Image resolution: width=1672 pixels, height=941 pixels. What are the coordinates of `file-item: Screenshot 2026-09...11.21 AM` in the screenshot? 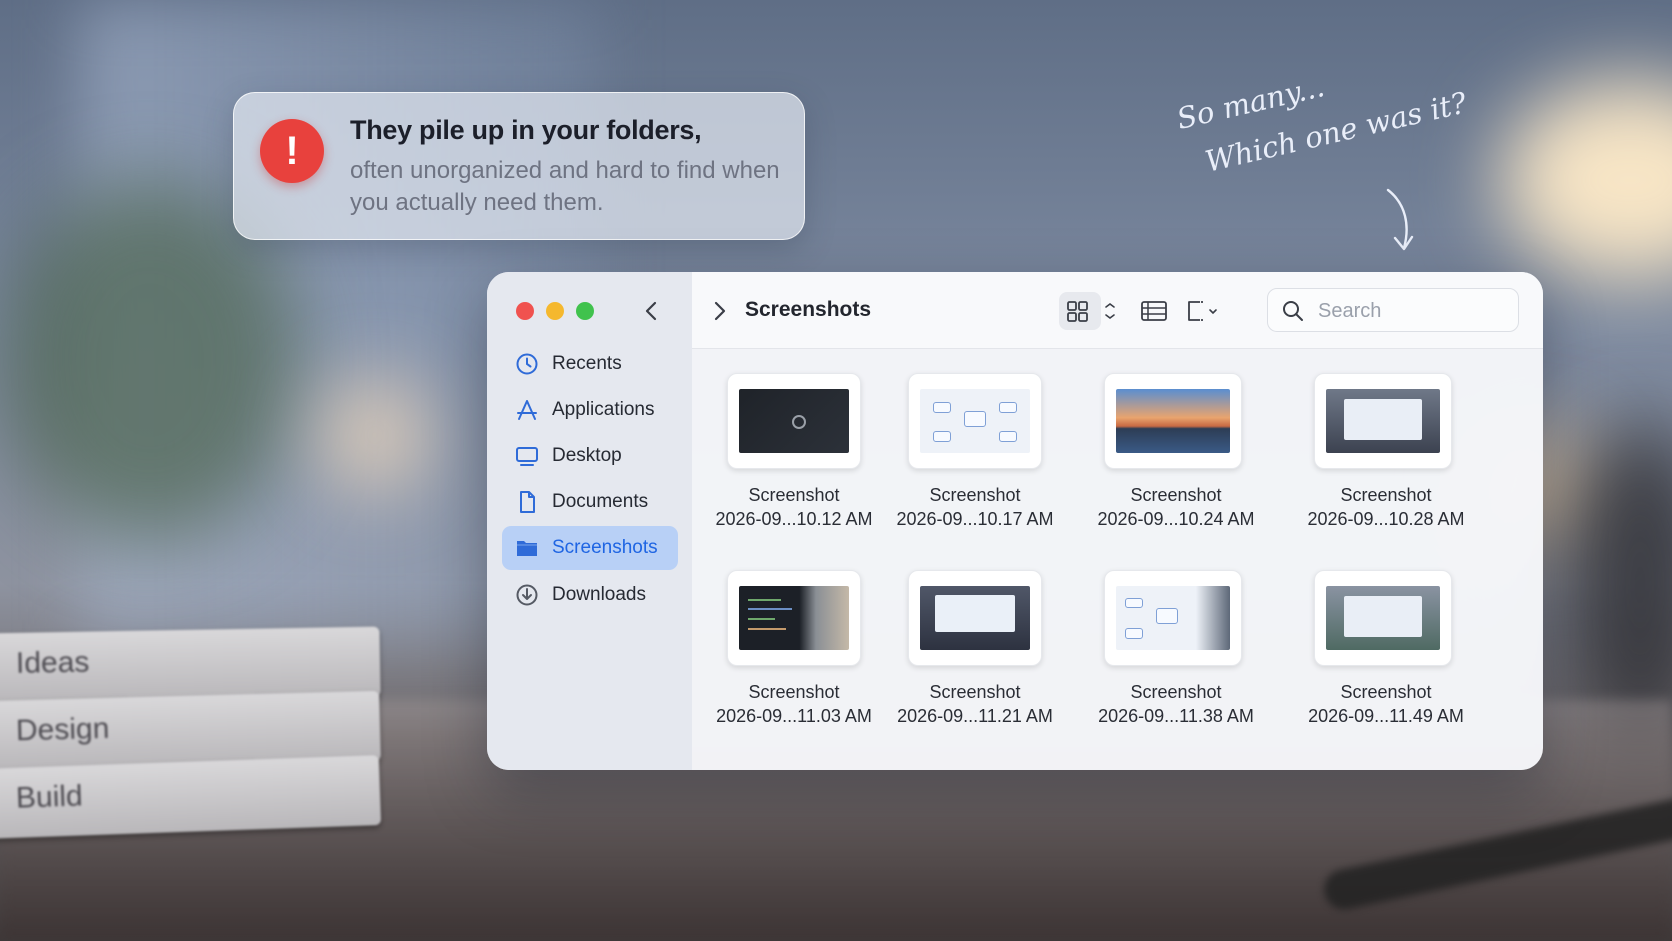 It's located at (963, 641).